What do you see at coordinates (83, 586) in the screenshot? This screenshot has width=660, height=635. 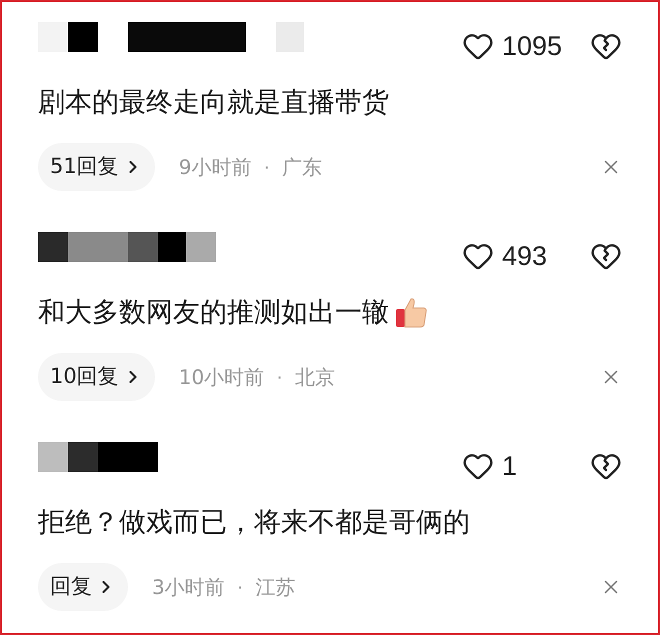 I see `replies-button: 回复` at bounding box center [83, 586].